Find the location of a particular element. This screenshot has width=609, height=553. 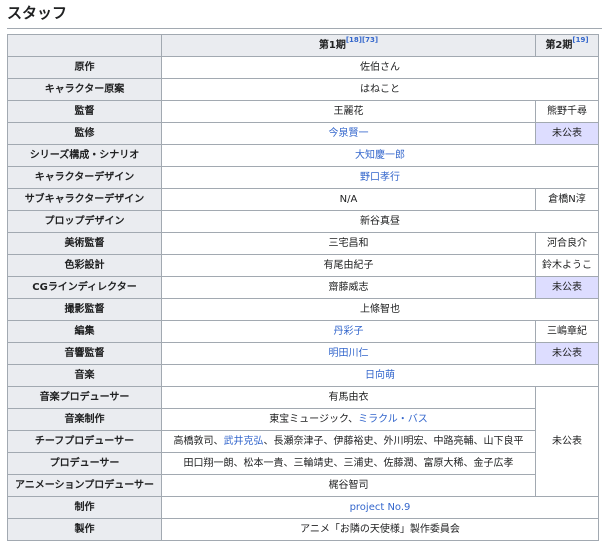

staff-value-s1: 今泉賢一 is located at coordinates (348, 133).